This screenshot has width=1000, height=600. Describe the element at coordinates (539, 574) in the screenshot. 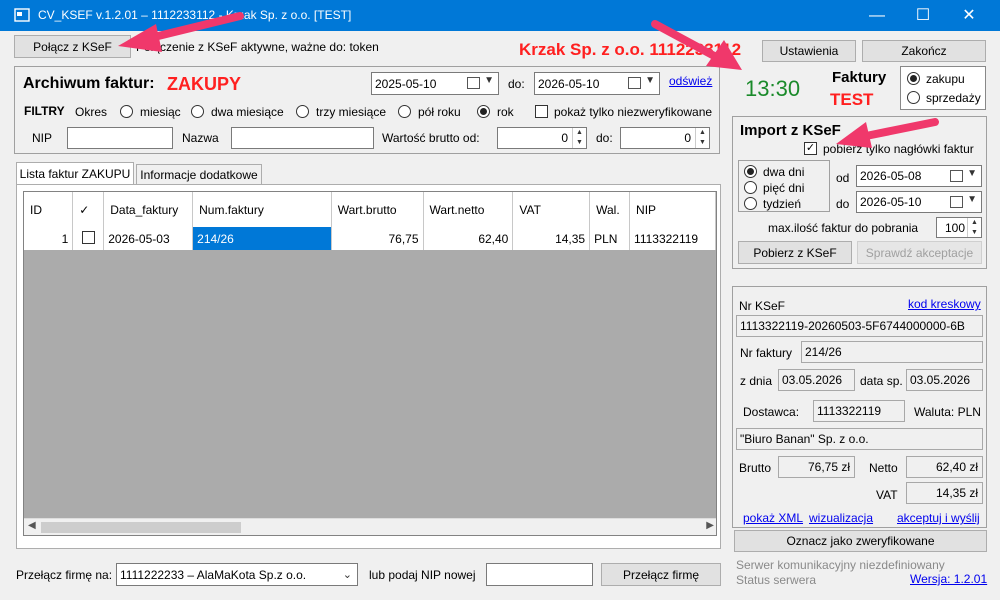

I see `new-nip-input` at that location.